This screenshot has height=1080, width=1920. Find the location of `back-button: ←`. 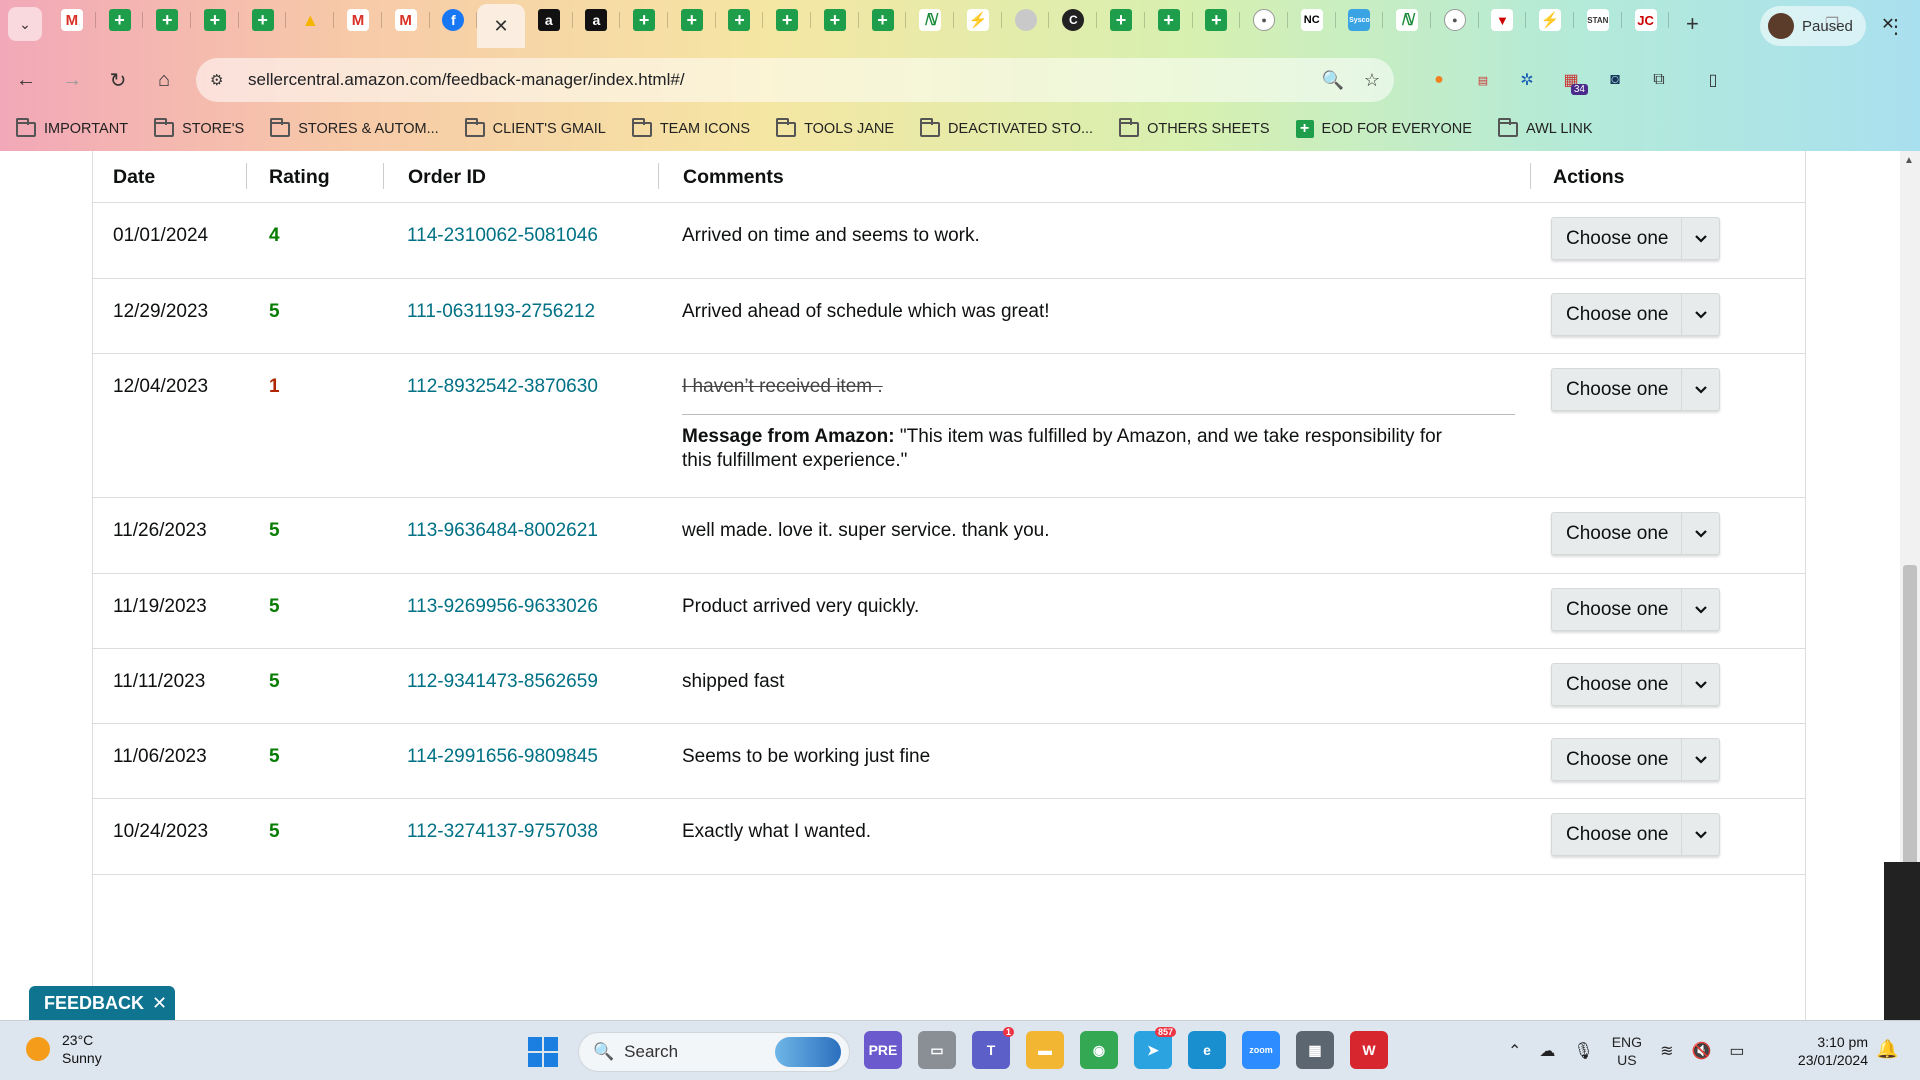

back-button: ← is located at coordinates (26, 80).